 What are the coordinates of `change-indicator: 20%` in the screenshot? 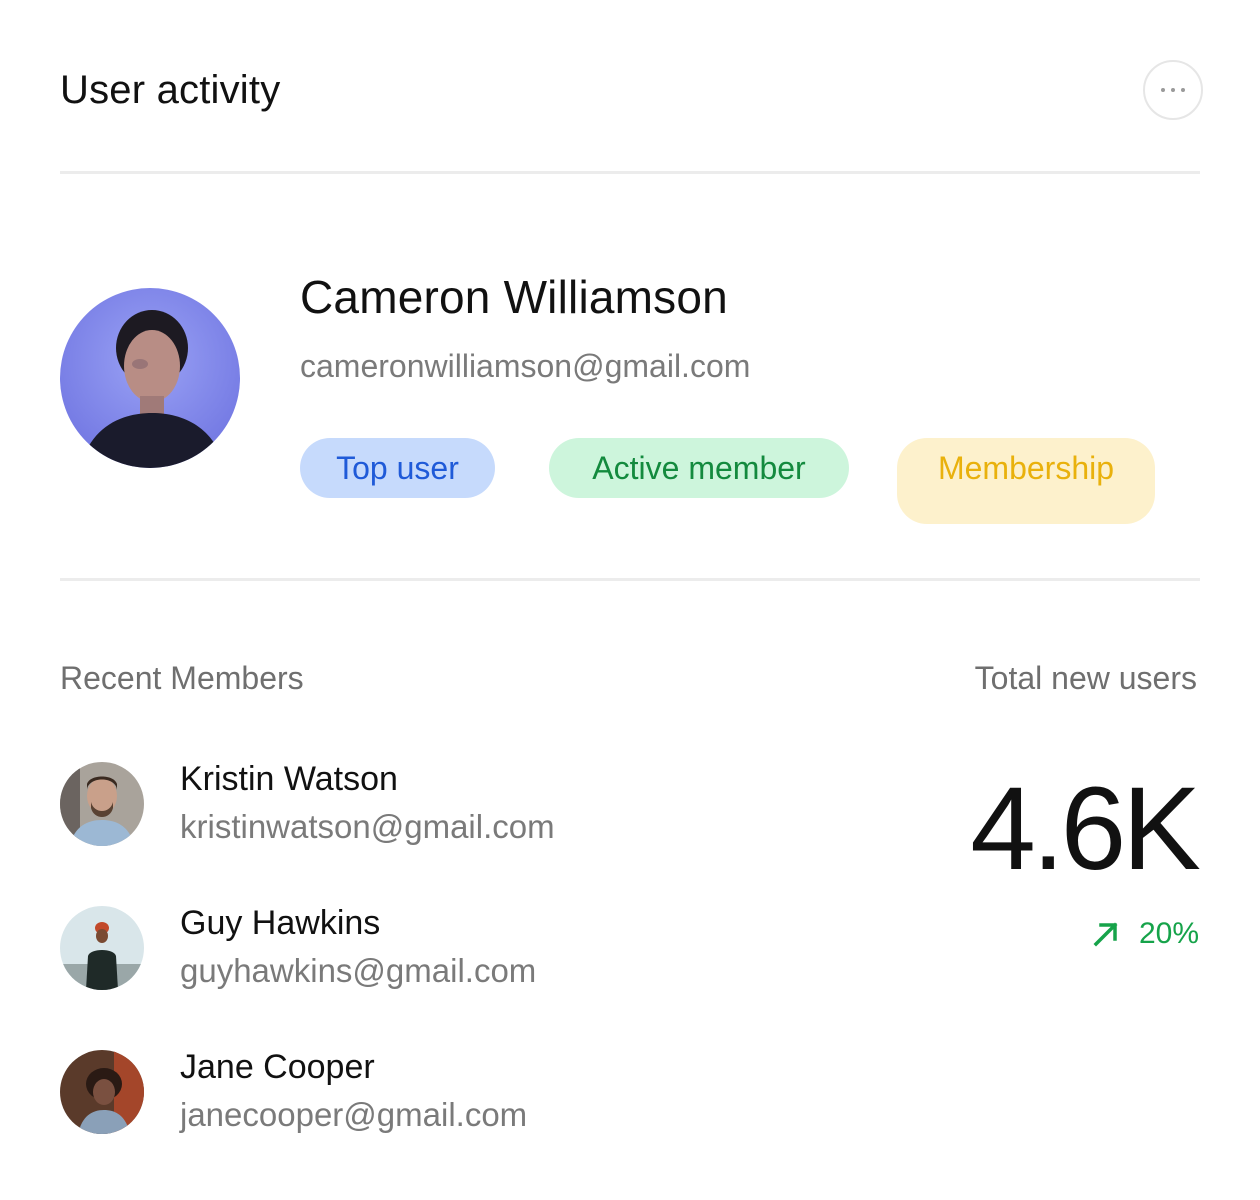 It's located at (1145, 934).